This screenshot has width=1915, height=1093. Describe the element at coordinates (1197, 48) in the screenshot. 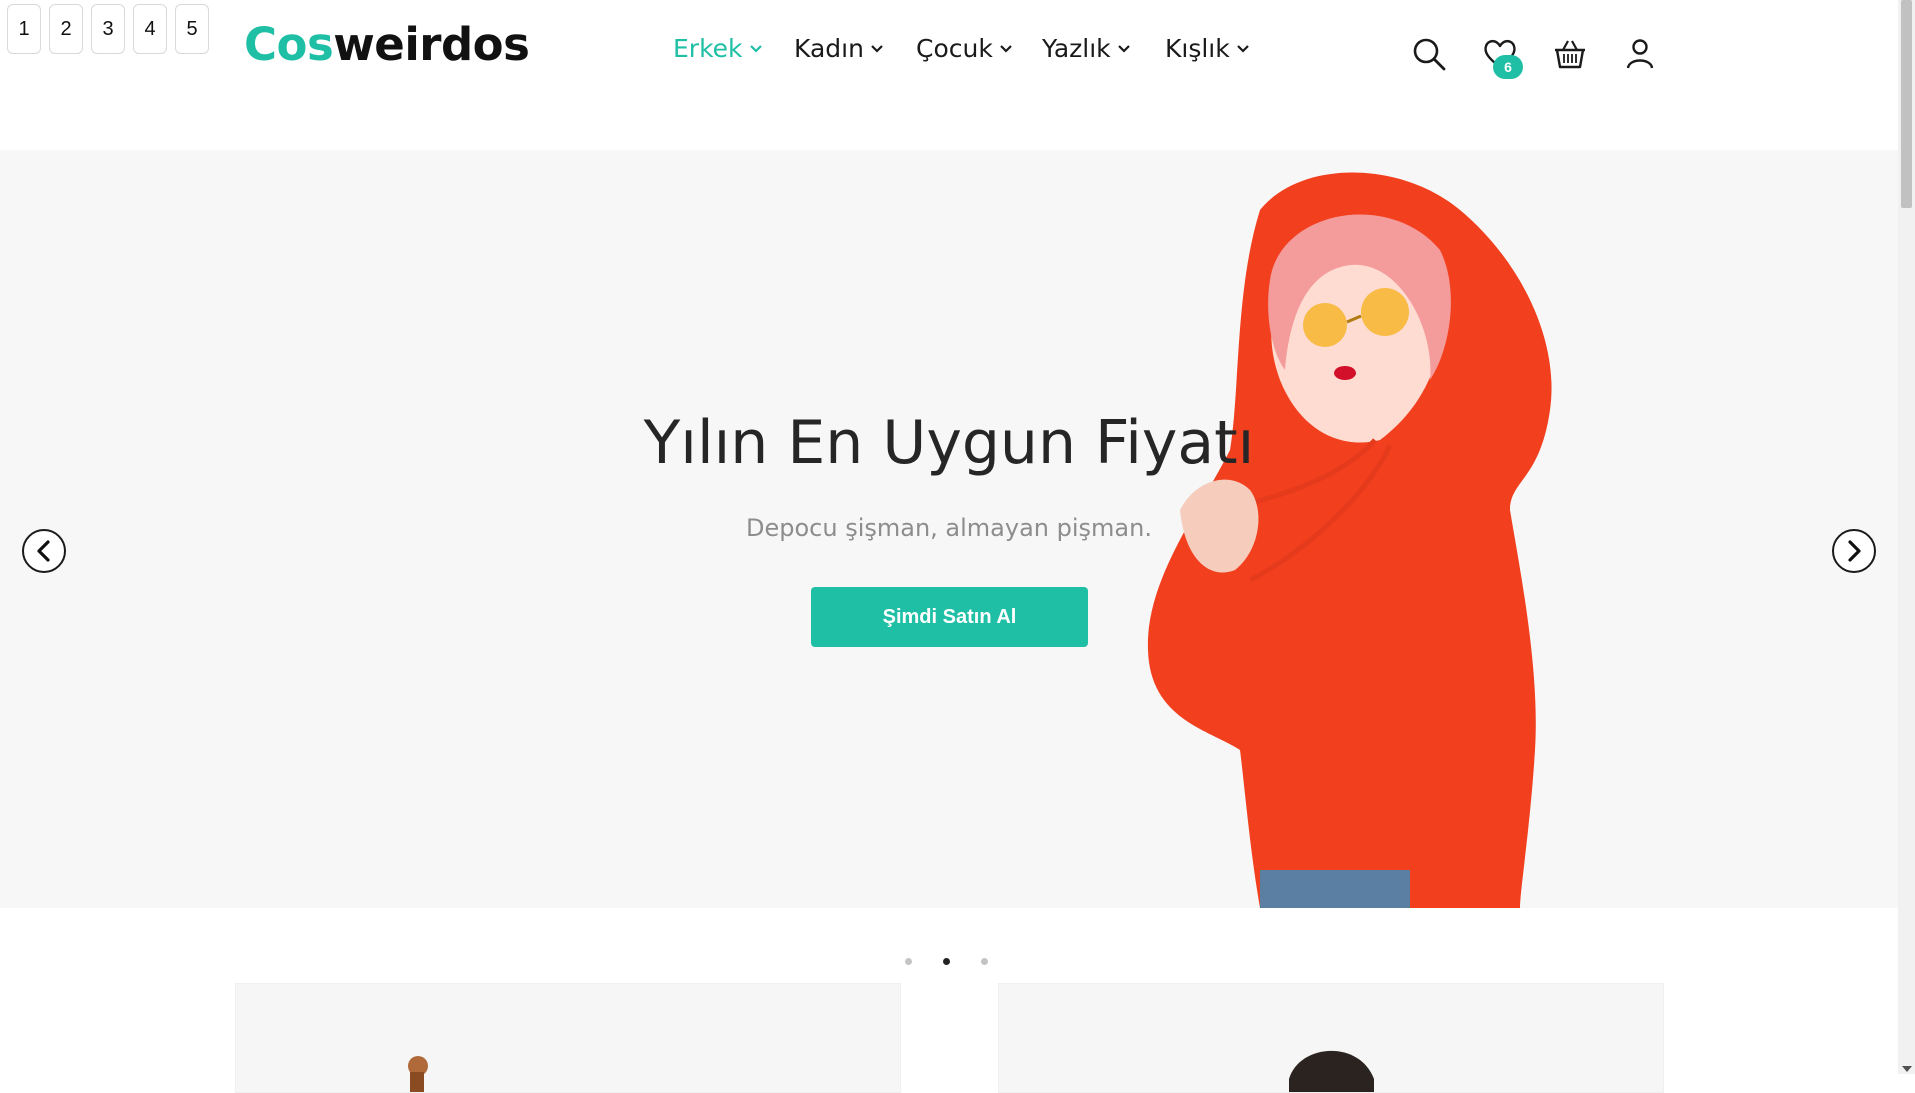

I see `nav-label: Kışlık` at that location.